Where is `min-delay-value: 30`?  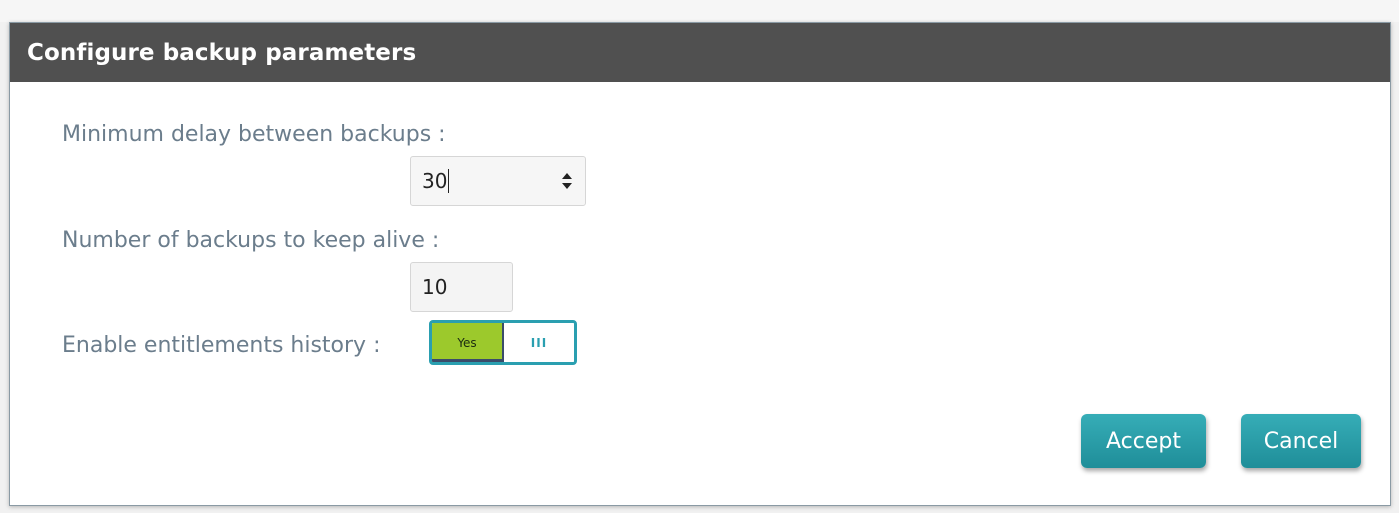 min-delay-value: 30 is located at coordinates (435, 181).